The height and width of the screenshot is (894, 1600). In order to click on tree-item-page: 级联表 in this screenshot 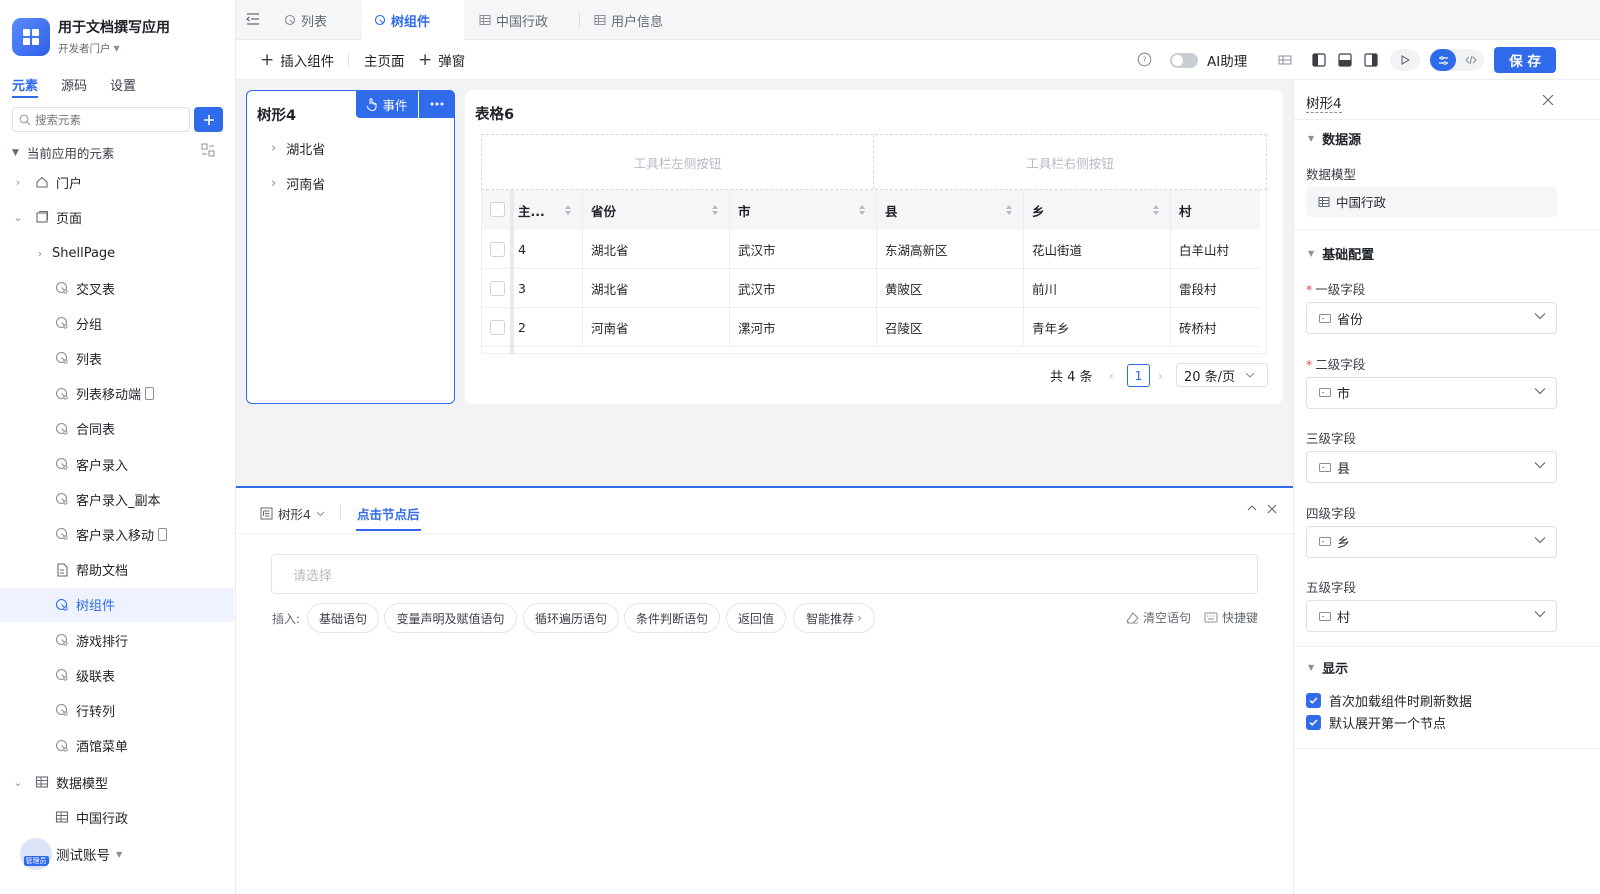, I will do `click(117, 675)`.